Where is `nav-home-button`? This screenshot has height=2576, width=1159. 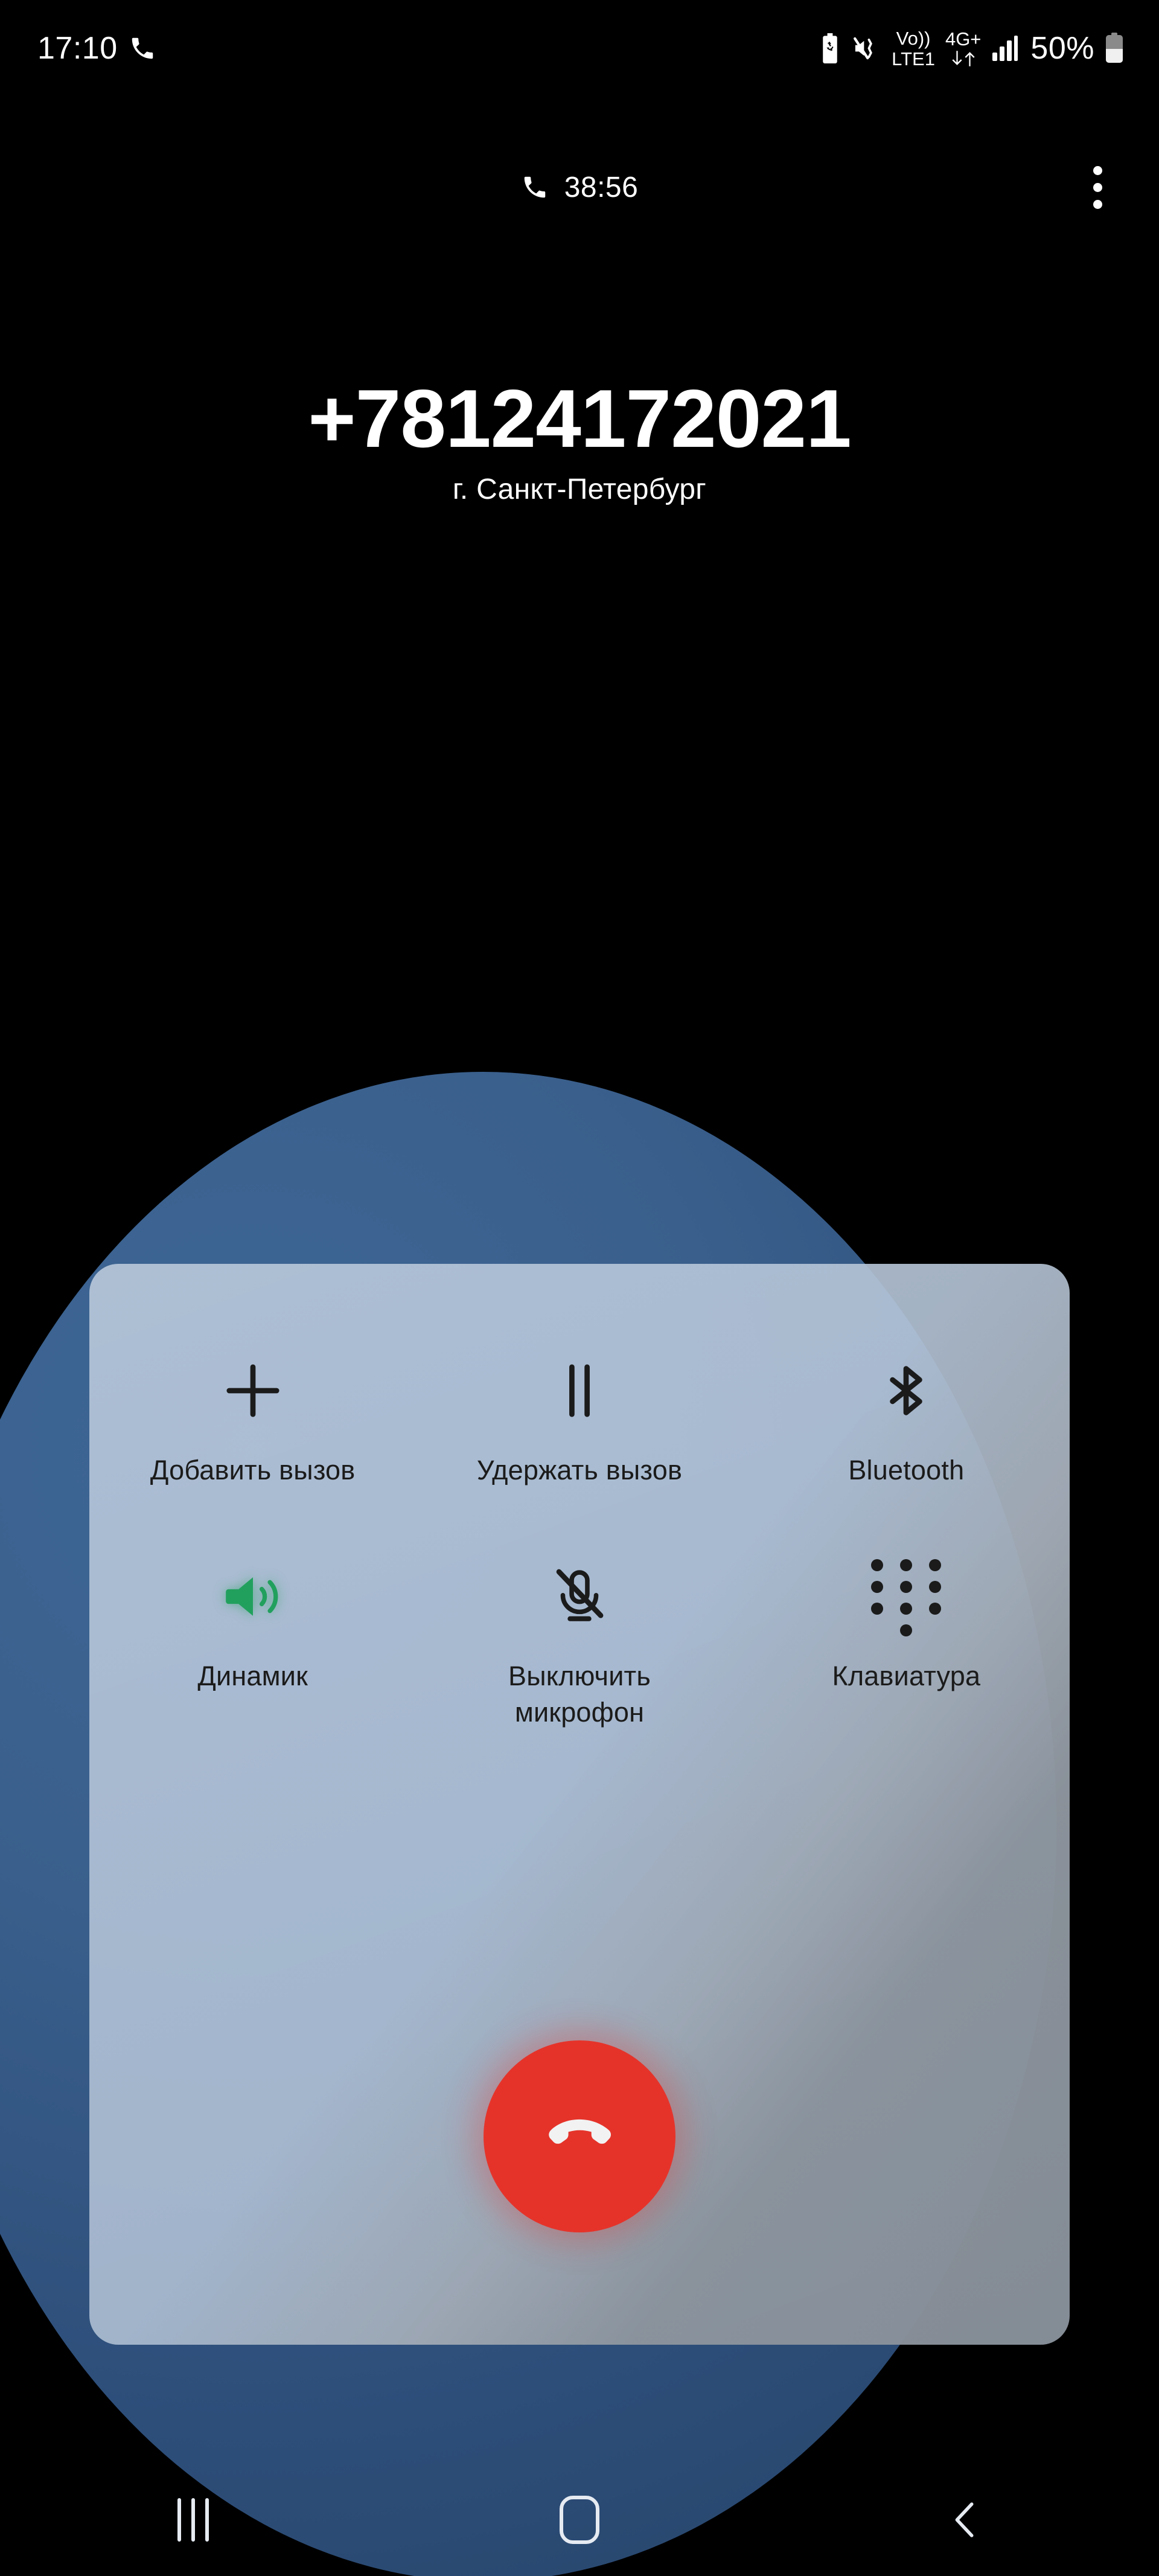
nav-home-button is located at coordinates (579, 2520).